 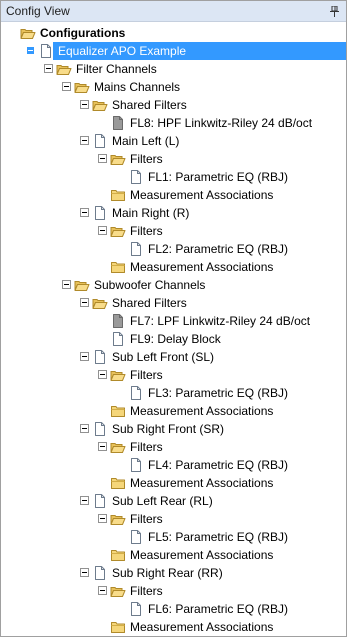 What do you see at coordinates (163, 357) in the screenshot?
I see `tree-node-label: Sub Left Front (SL)` at bounding box center [163, 357].